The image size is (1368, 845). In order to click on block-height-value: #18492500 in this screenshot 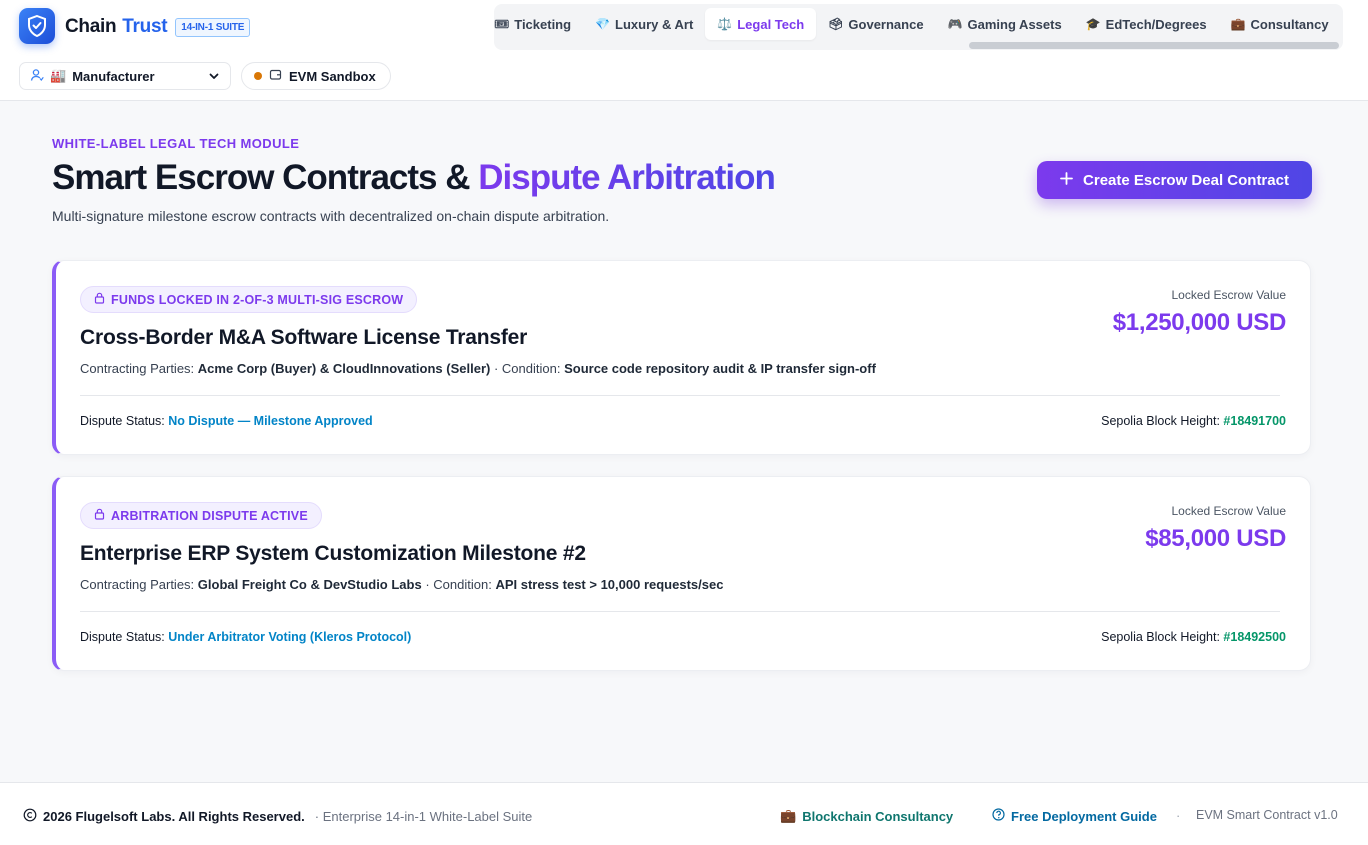, I will do `click(1254, 637)`.